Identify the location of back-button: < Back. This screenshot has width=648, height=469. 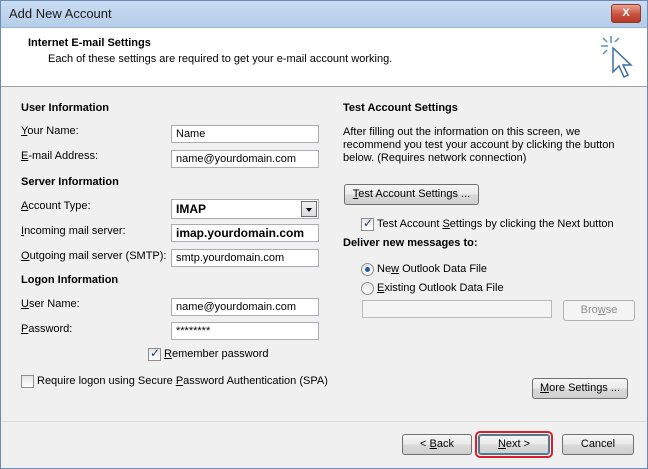
(437, 444).